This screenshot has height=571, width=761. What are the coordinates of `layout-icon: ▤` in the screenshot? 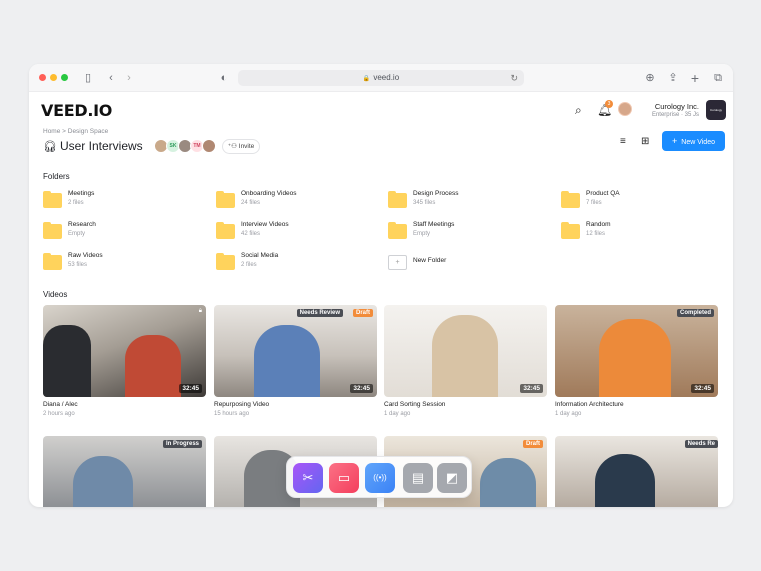 It's located at (418, 478).